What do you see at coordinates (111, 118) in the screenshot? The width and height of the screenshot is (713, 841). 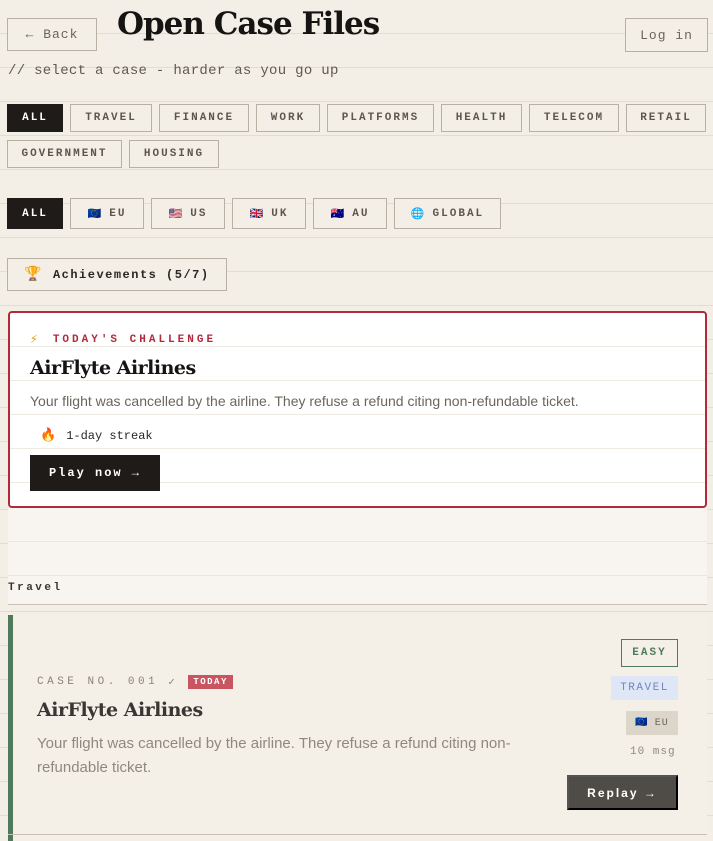 I see `category-filter-travel: TRAVEL` at bounding box center [111, 118].